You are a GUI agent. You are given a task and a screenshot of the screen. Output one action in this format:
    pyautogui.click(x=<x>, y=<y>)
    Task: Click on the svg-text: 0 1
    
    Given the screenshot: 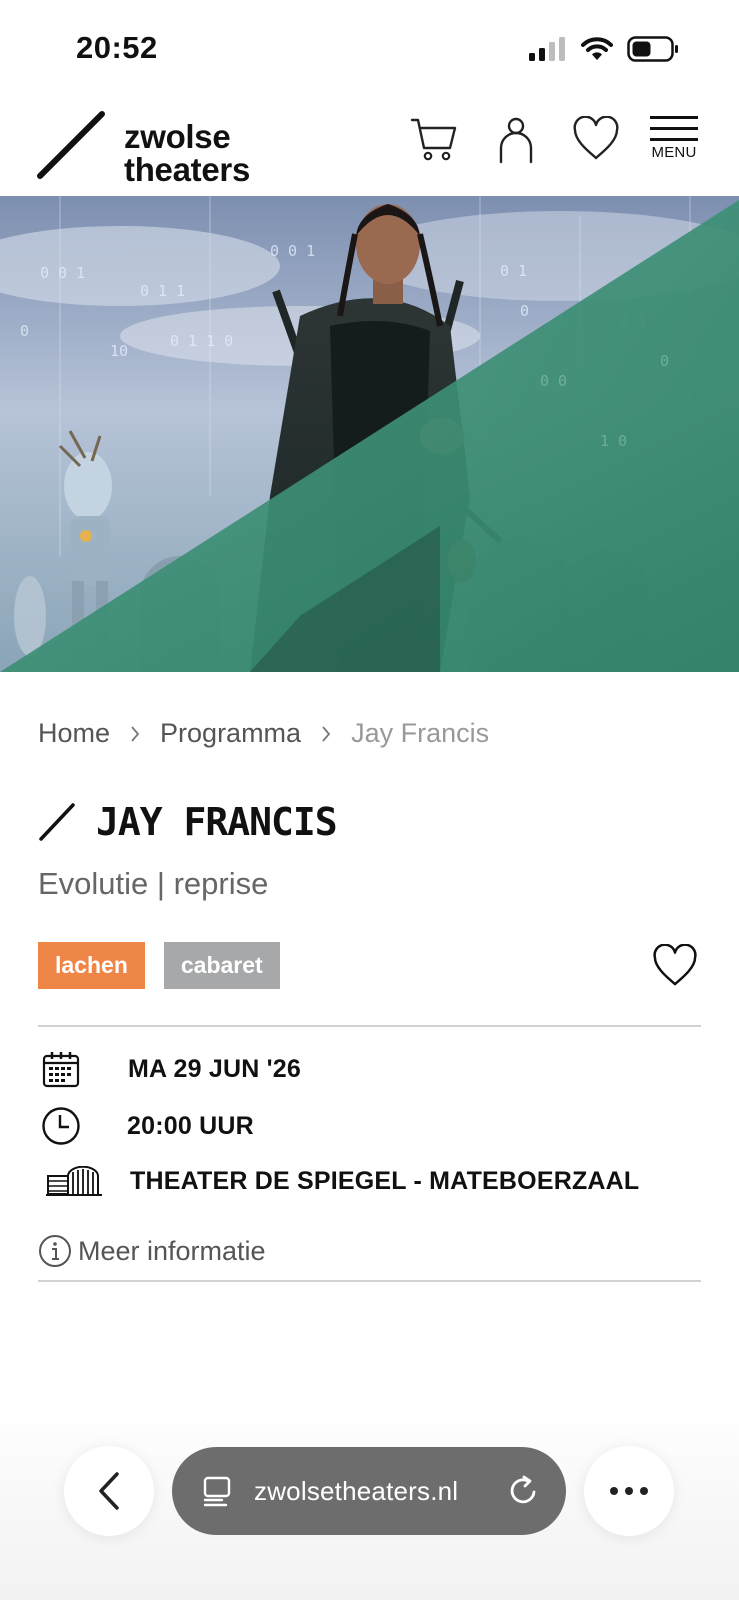 What is the action you would take?
    pyautogui.click(x=513, y=271)
    